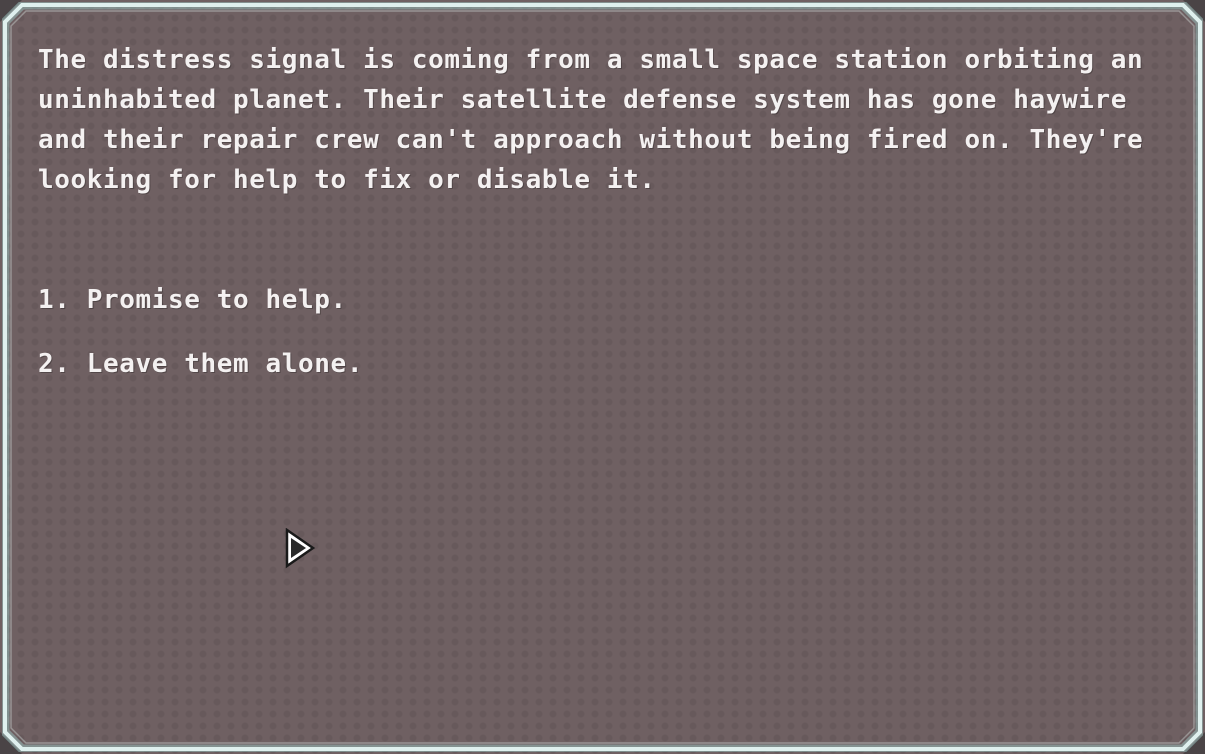 The height and width of the screenshot is (754, 1205). What do you see at coordinates (300, 548) in the screenshot?
I see `mouse-pointer-icon` at bounding box center [300, 548].